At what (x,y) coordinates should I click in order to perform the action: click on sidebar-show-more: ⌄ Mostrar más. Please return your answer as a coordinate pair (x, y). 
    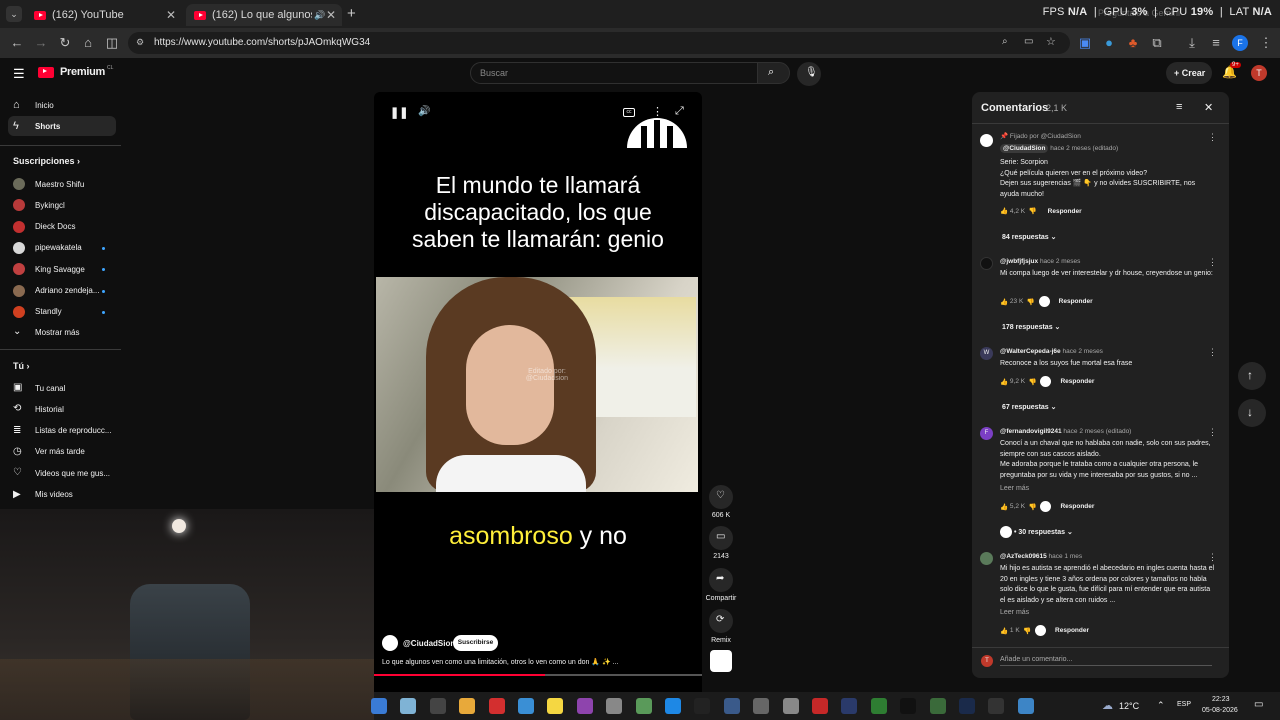
    Looking at the image, I should click on (62, 332).